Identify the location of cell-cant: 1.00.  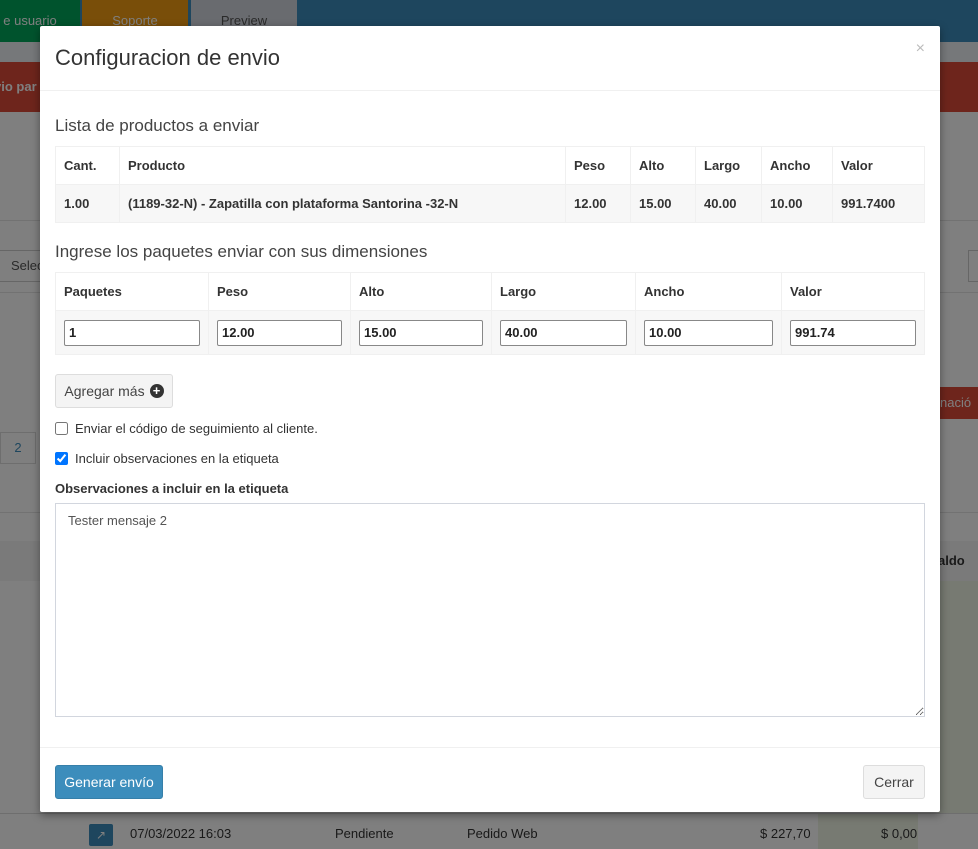
(87, 203).